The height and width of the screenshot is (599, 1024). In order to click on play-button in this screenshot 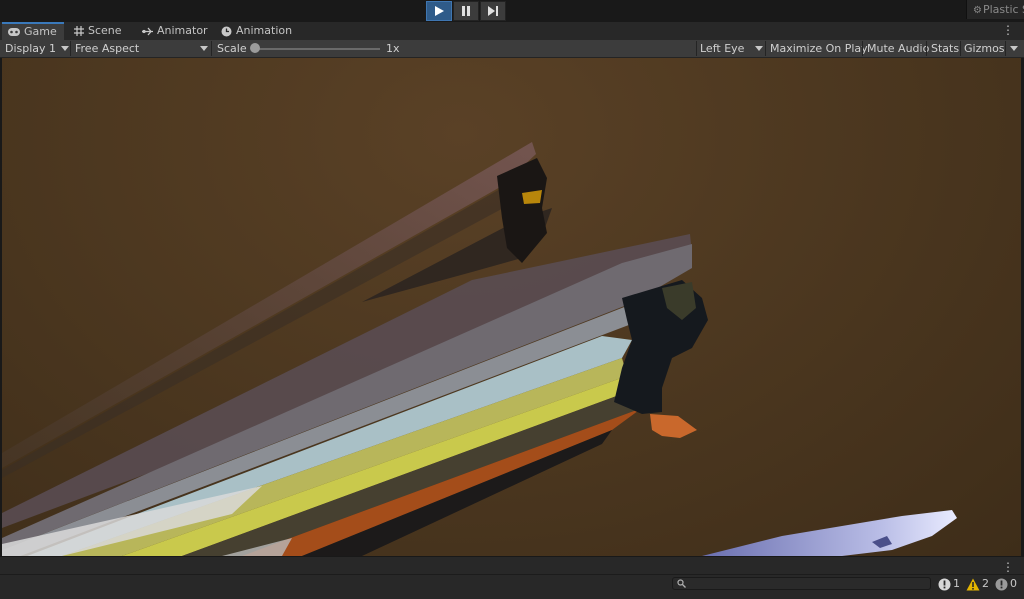, I will do `click(439, 11)`.